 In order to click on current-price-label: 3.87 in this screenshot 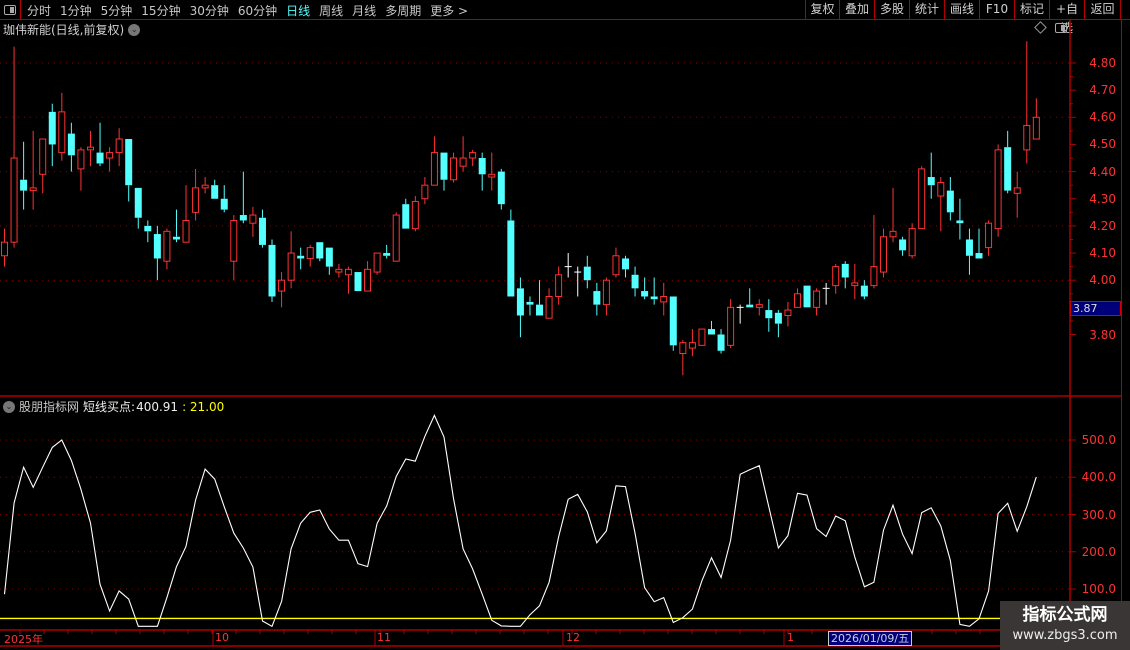, I will do `click(1095, 308)`.